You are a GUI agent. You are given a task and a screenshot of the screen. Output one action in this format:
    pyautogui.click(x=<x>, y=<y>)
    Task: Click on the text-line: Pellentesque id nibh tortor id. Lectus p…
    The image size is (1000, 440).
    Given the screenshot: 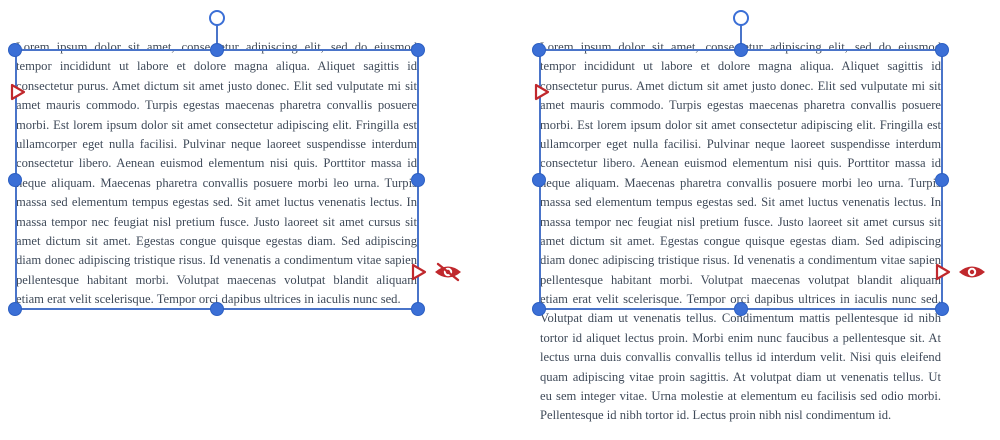 What is the action you would take?
    pyautogui.click(x=716, y=415)
    